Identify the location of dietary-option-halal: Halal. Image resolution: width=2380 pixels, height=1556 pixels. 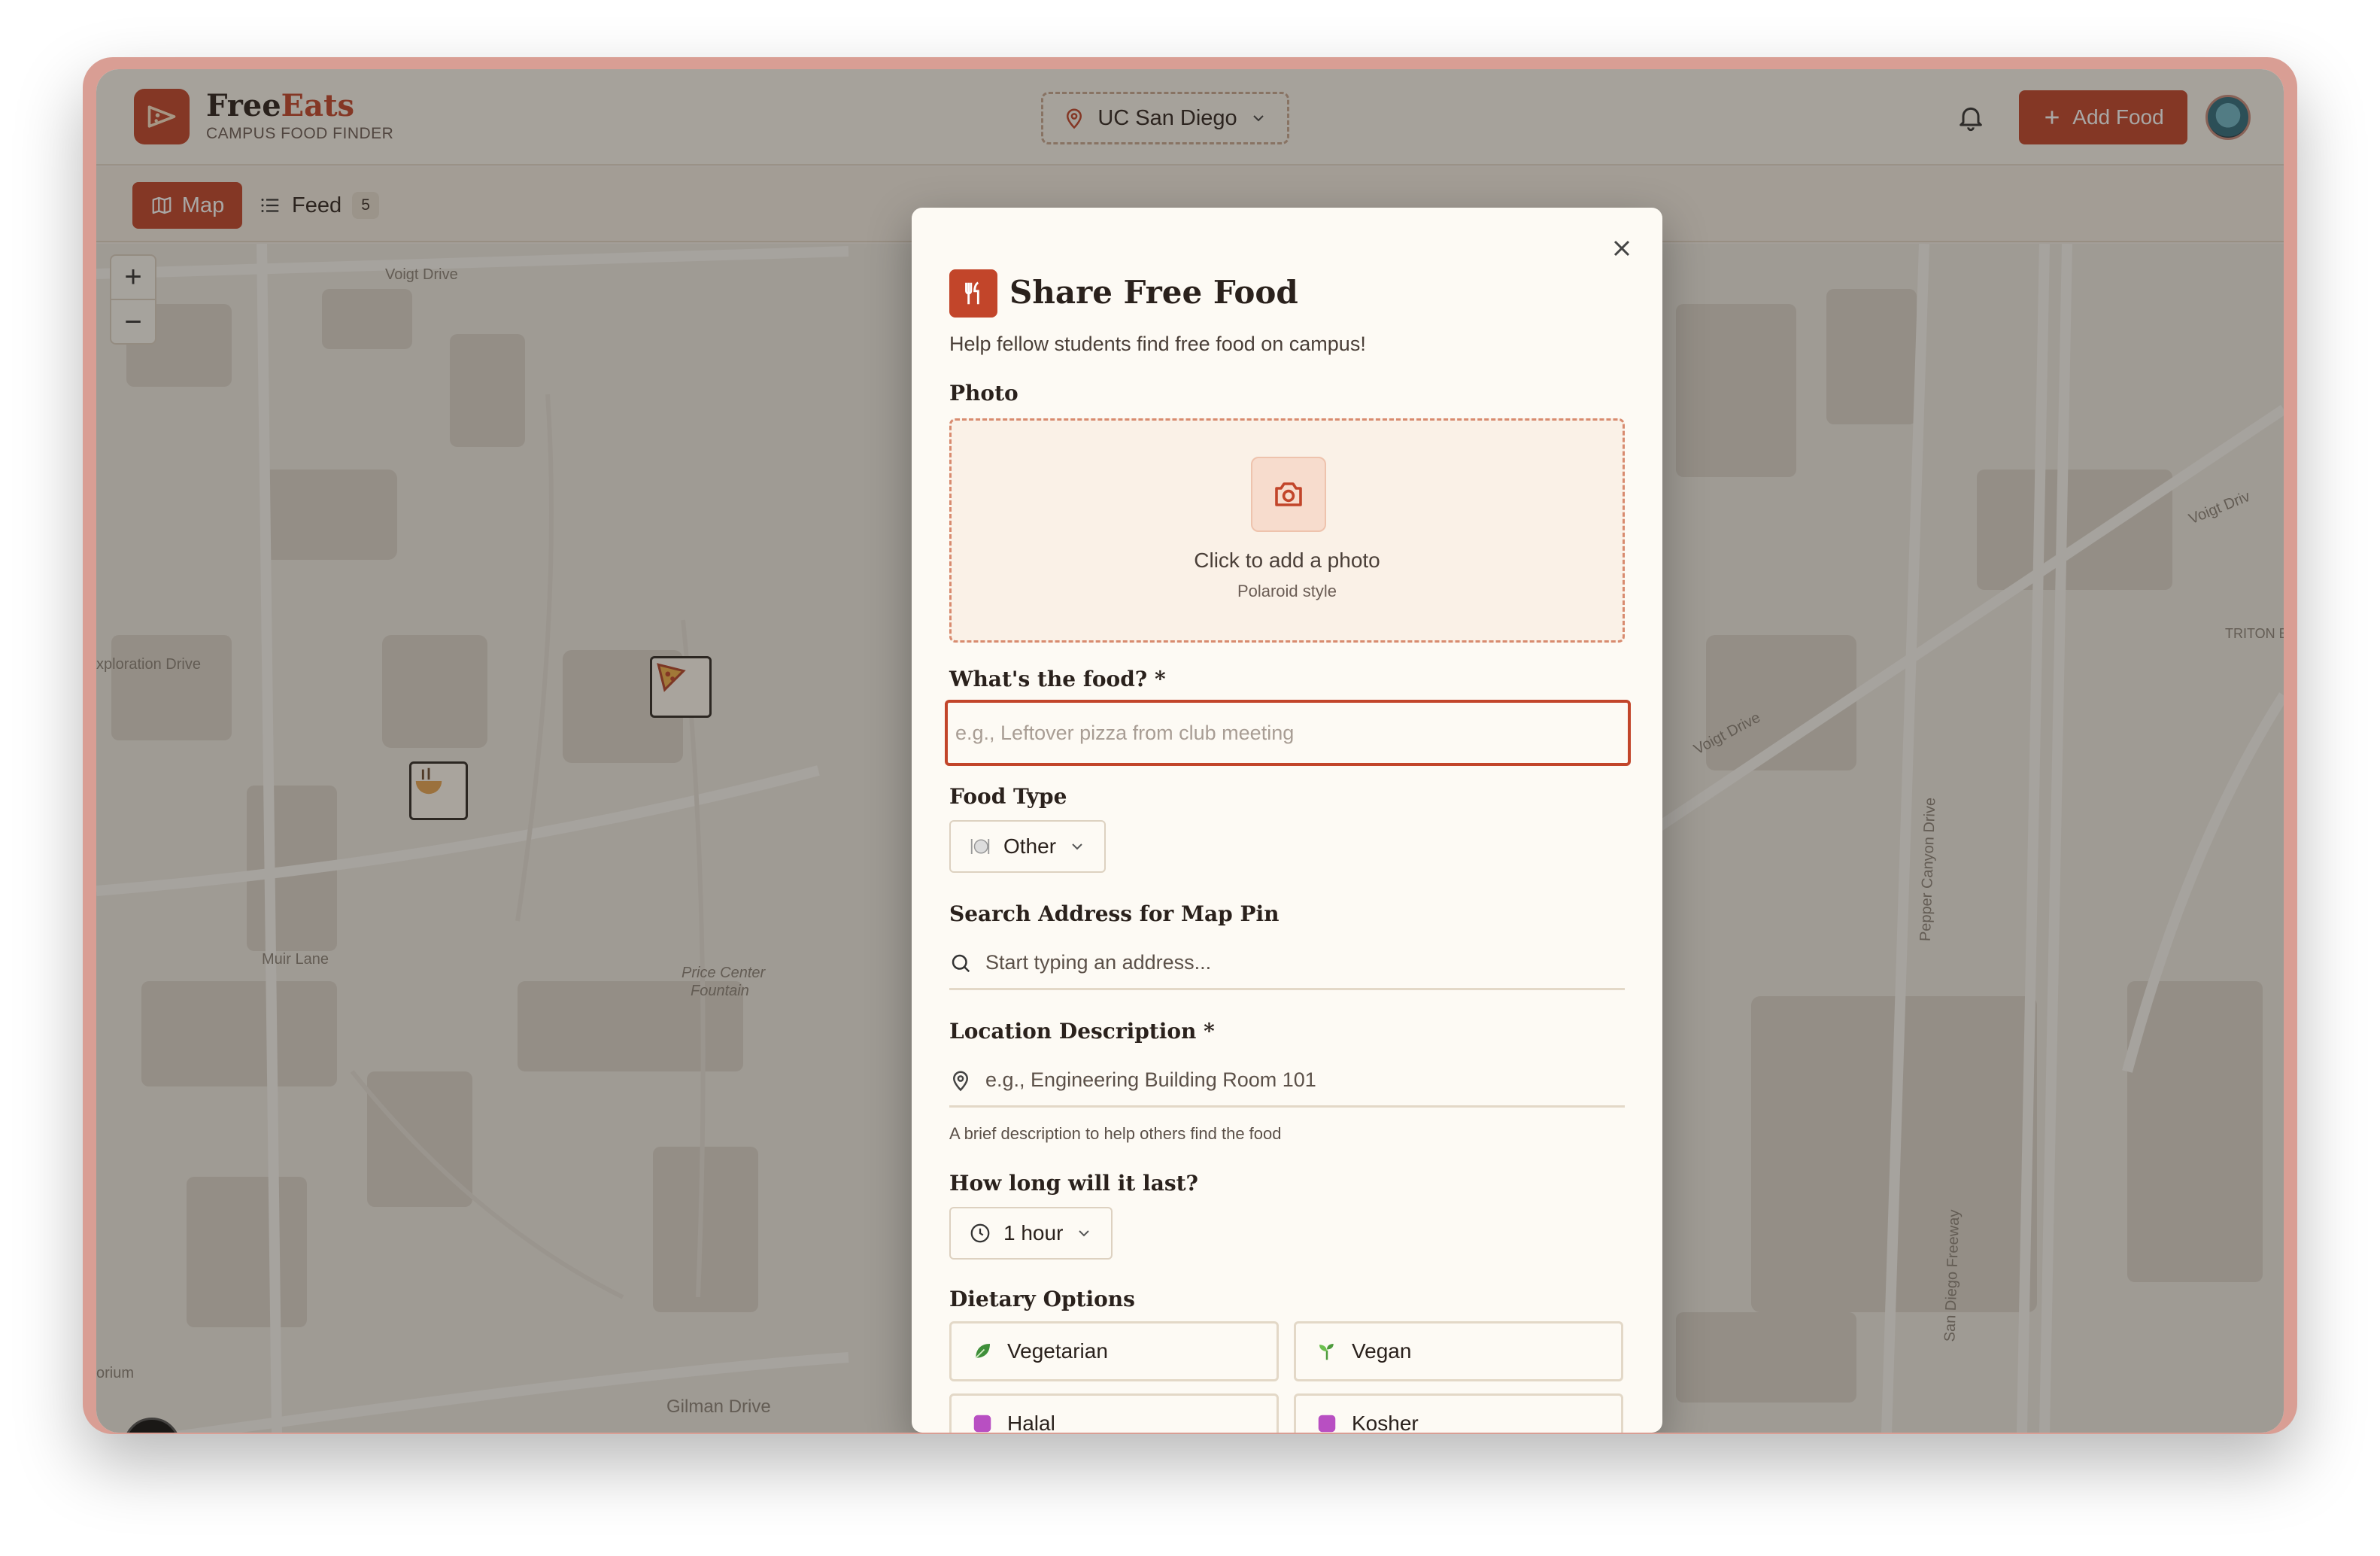
(1114, 1413).